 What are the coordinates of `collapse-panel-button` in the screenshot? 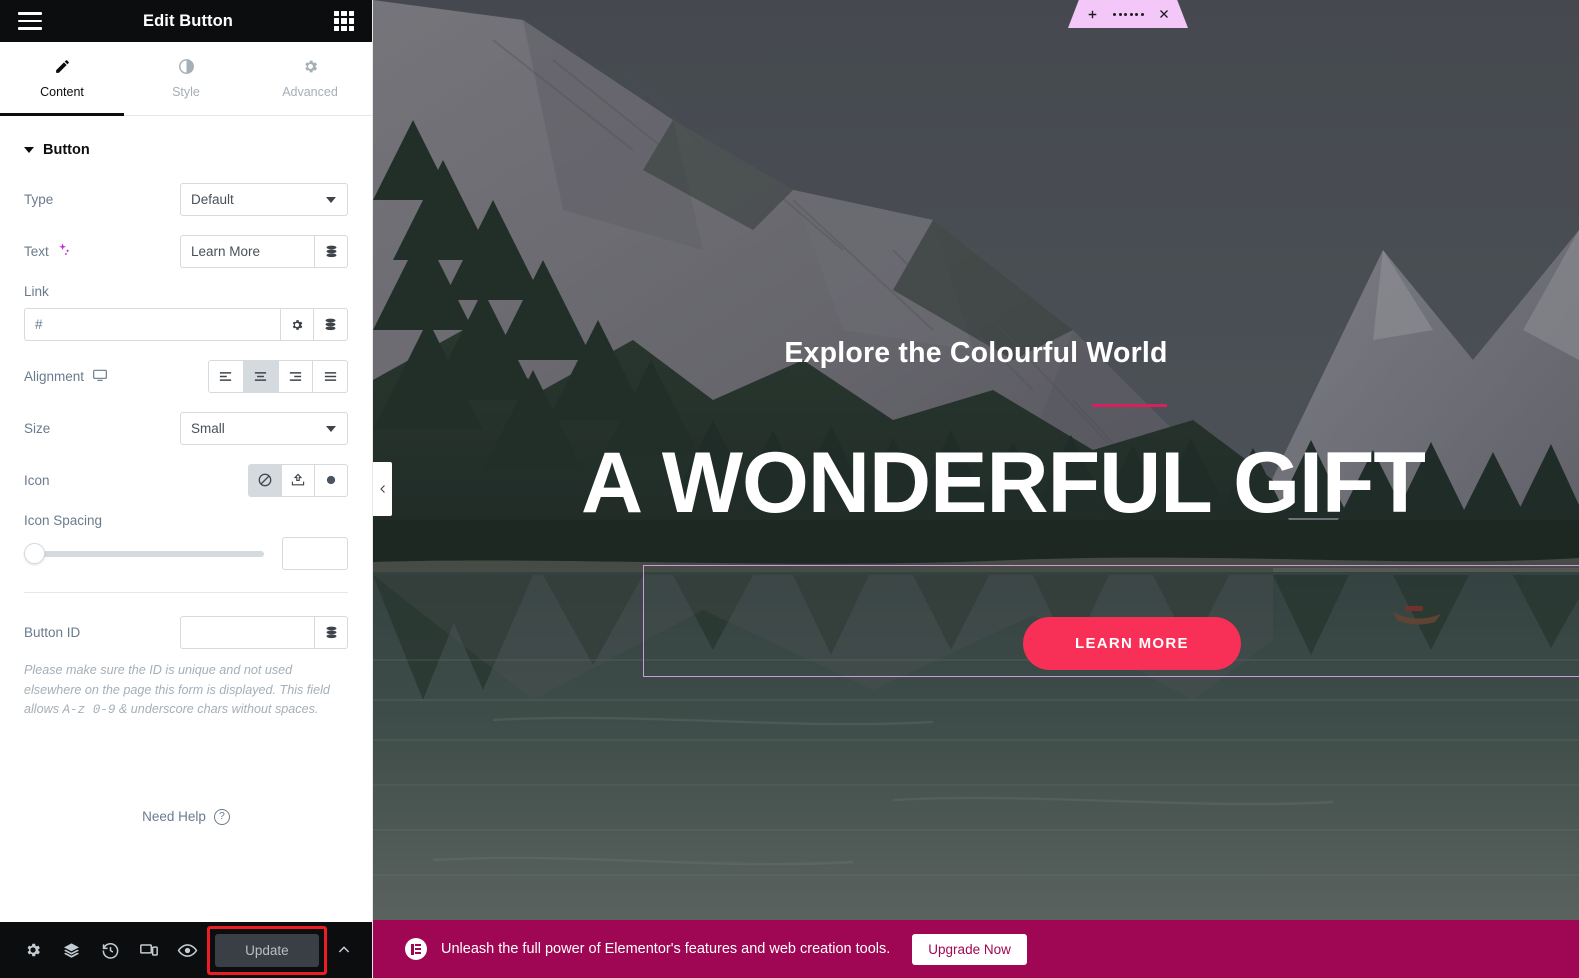 It's located at (382, 489).